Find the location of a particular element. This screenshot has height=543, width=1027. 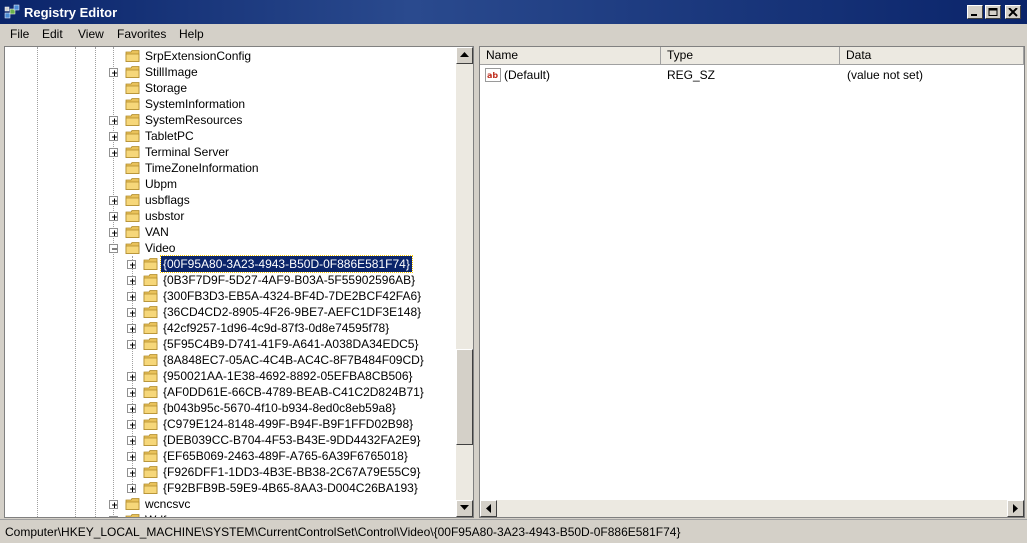

tree-item: {8A848EC7-05AC-4C4B-AC4C-8F7B484F09CD} is located at coordinates (230, 360).